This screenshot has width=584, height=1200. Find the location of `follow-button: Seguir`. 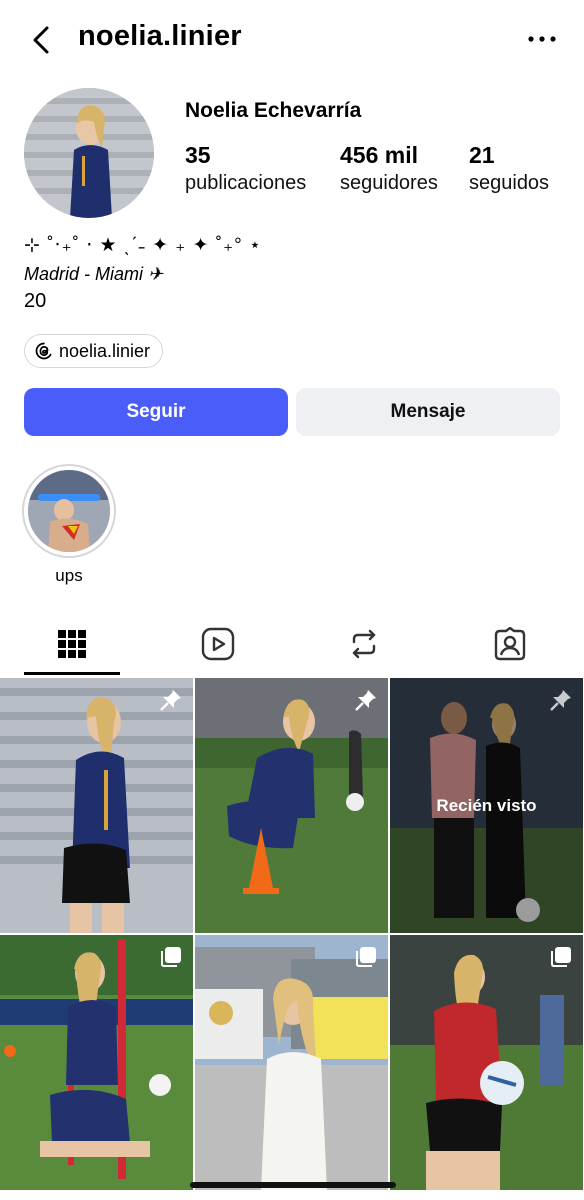

follow-button: Seguir is located at coordinates (156, 412).